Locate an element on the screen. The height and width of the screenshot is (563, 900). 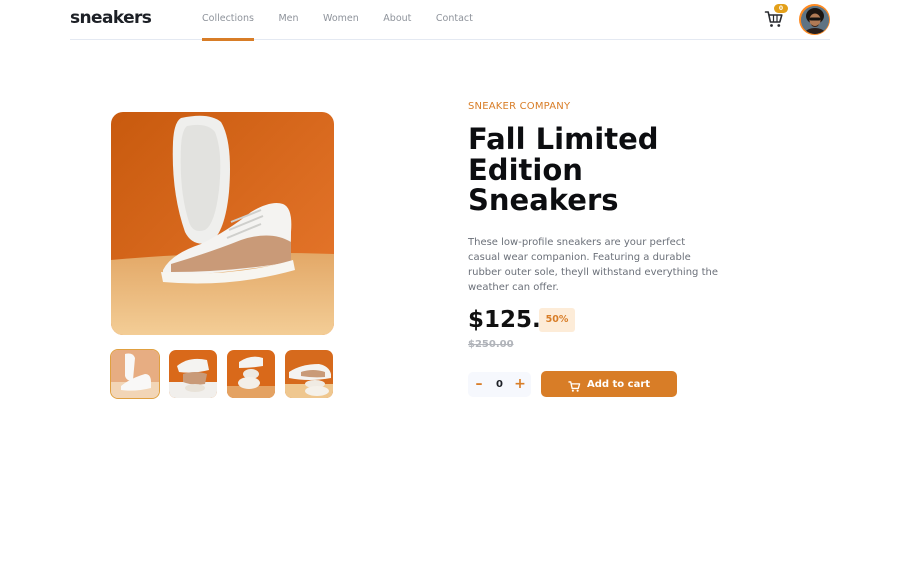
add-to-cart-label: Add to cart is located at coordinates (618, 384).